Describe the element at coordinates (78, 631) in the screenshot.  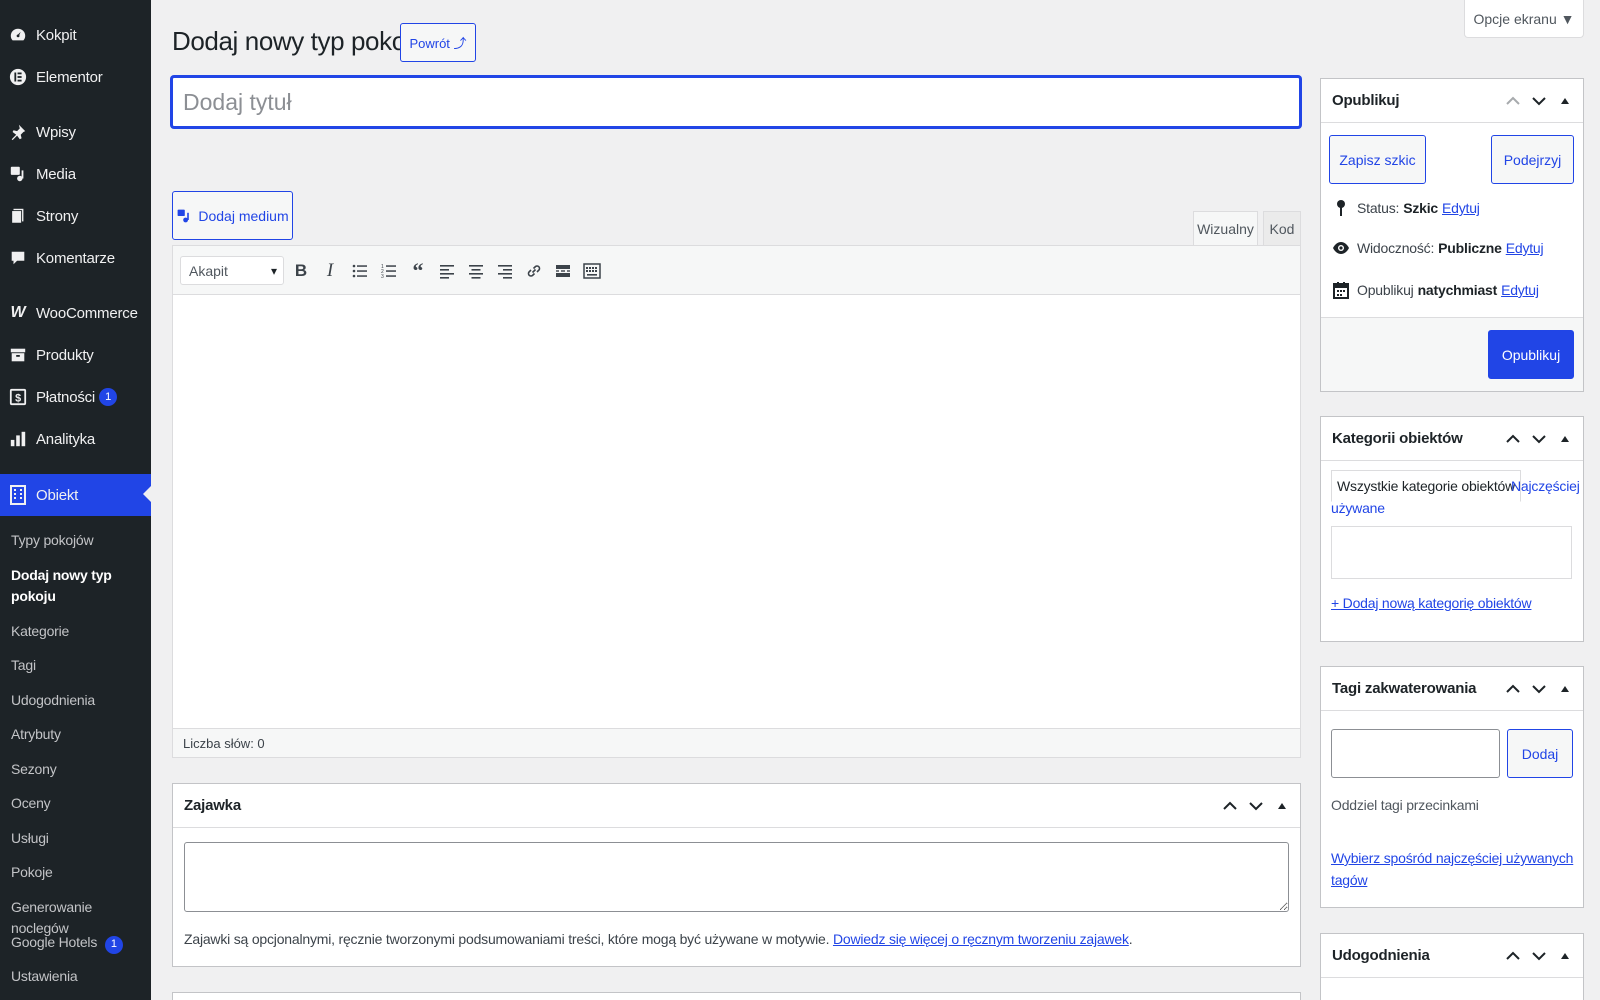
I see `submenu-kategorie: Kategorie` at that location.